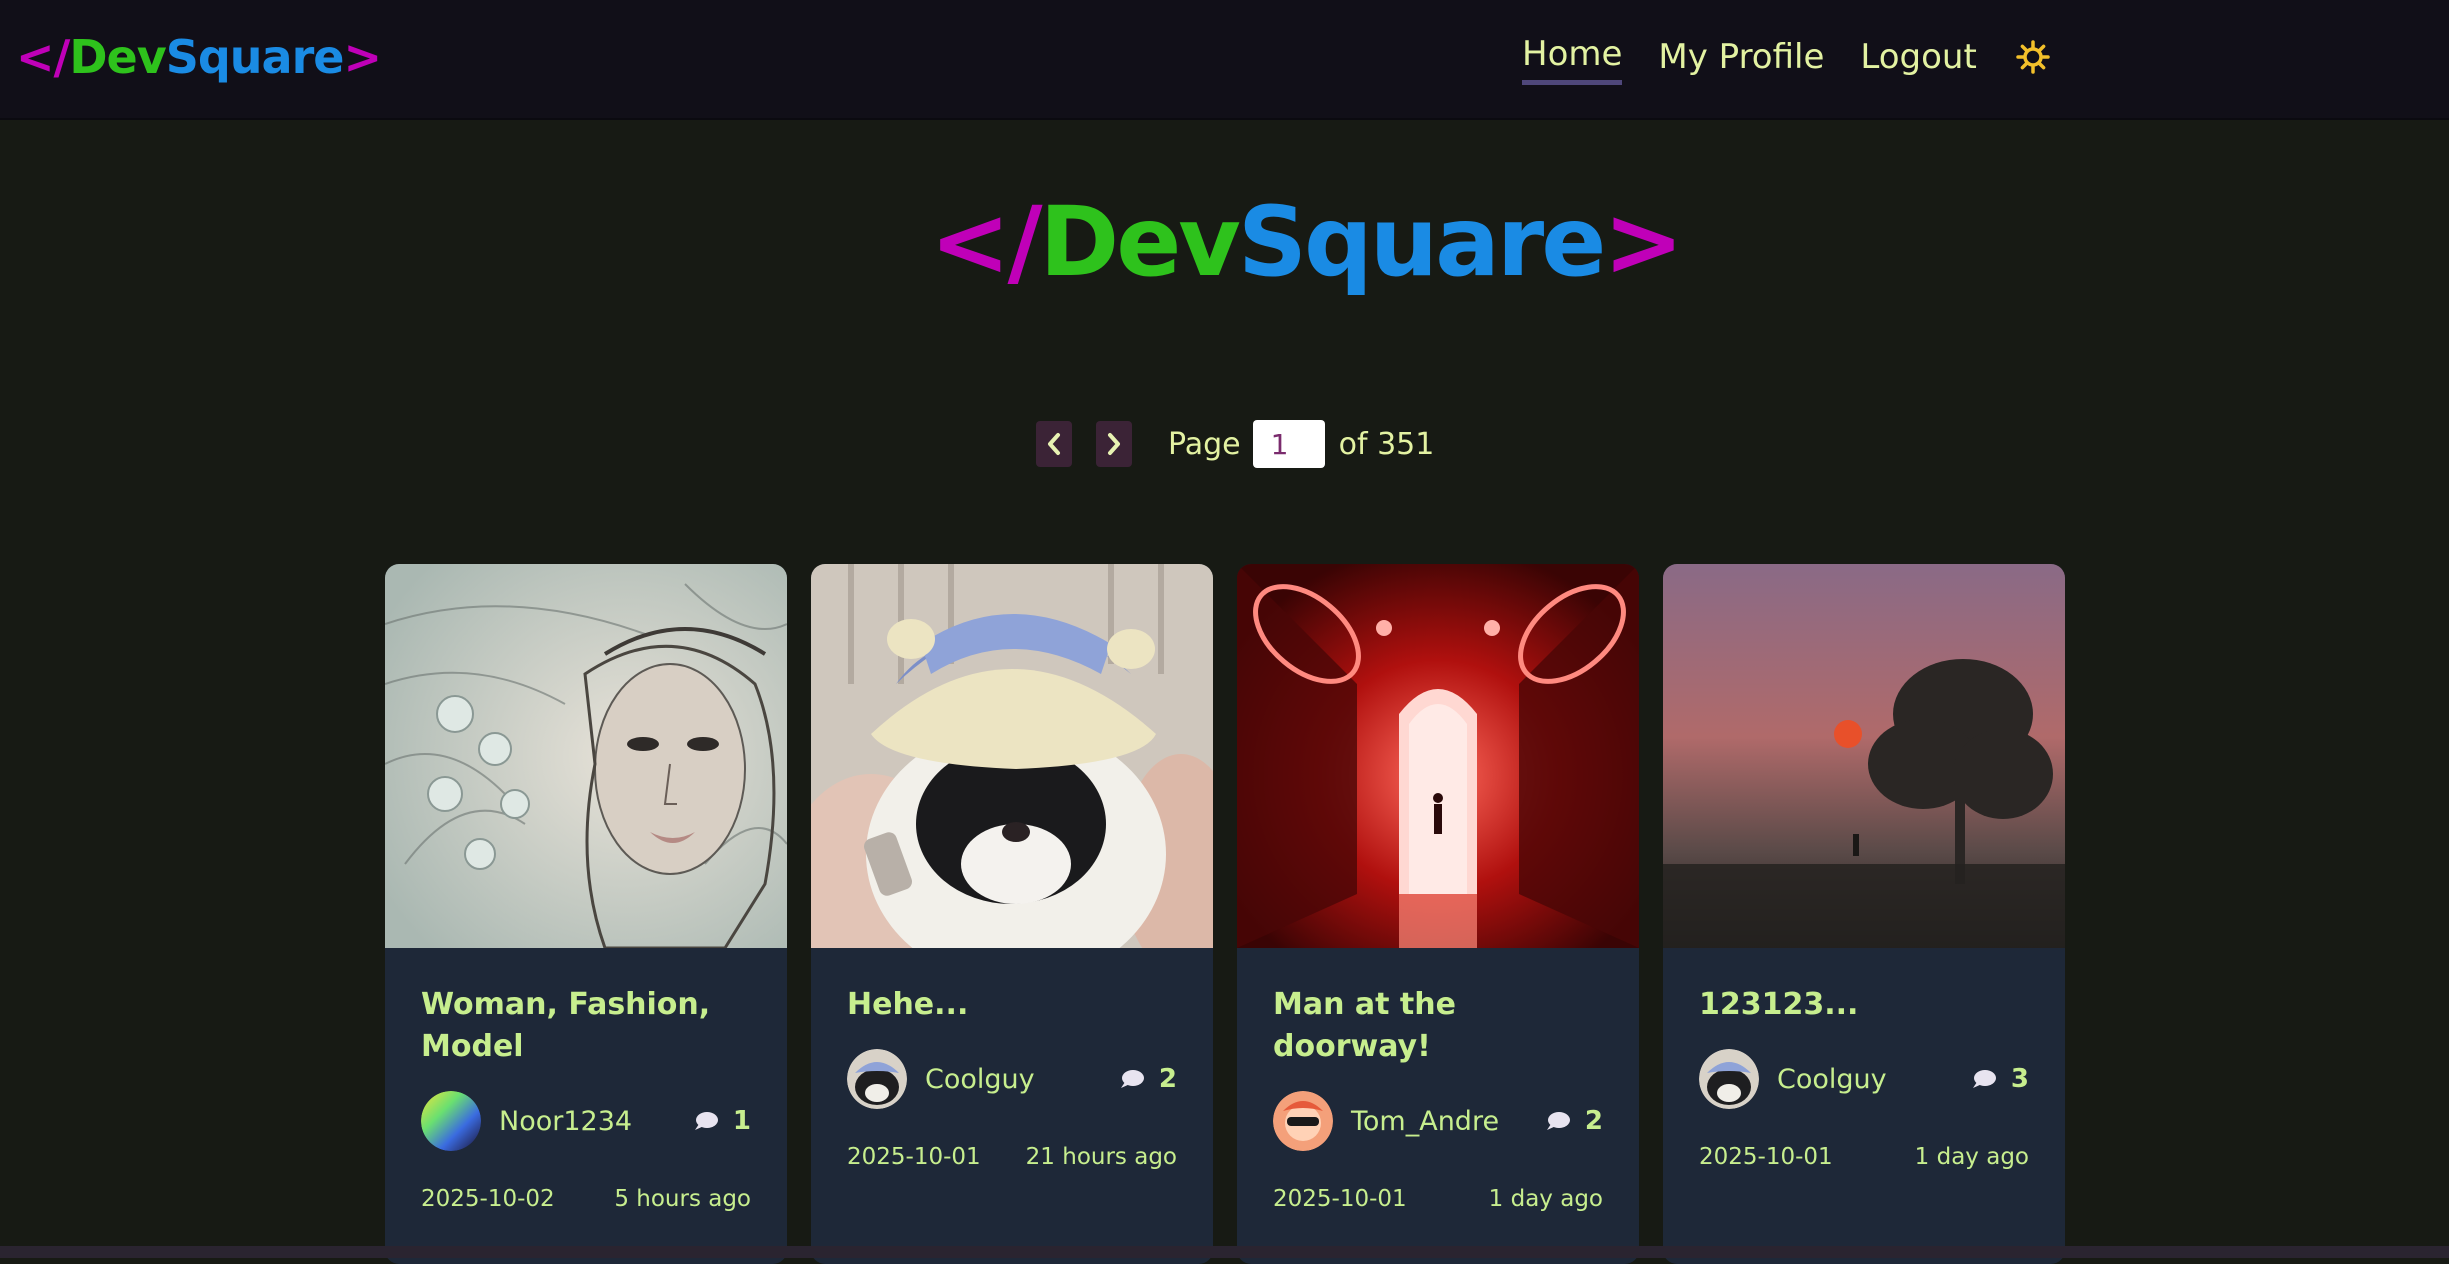 Image resolution: width=2449 pixels, height=1264 pixels. I want to click on chevron-left-icon, so click(1054, 444).